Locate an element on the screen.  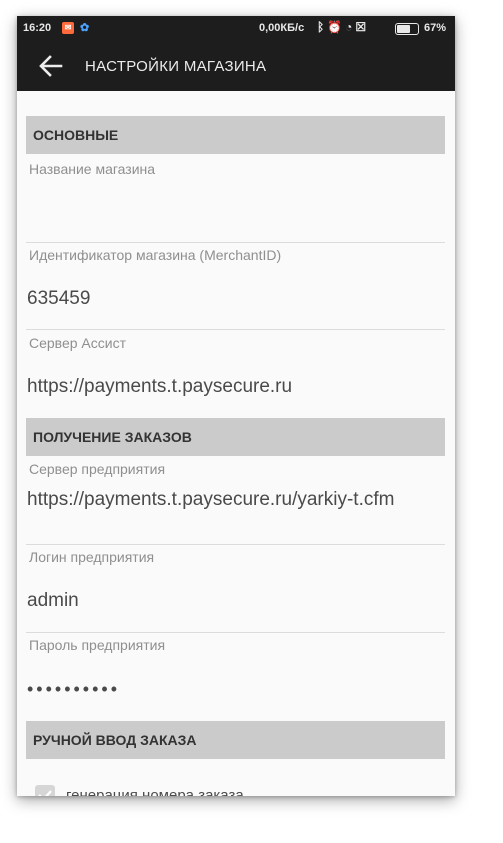
enterprise-login-field: admin is located at coordinates (227, 601).